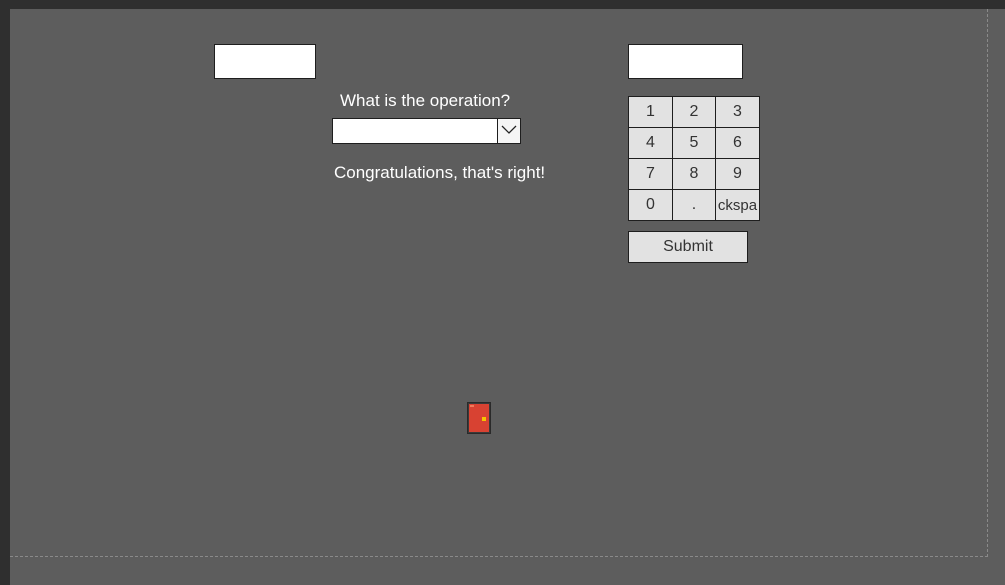 Image resolution: width=1005 pixels, height=585 pixels. I want to click on dropdown-button, so click(508, 131).